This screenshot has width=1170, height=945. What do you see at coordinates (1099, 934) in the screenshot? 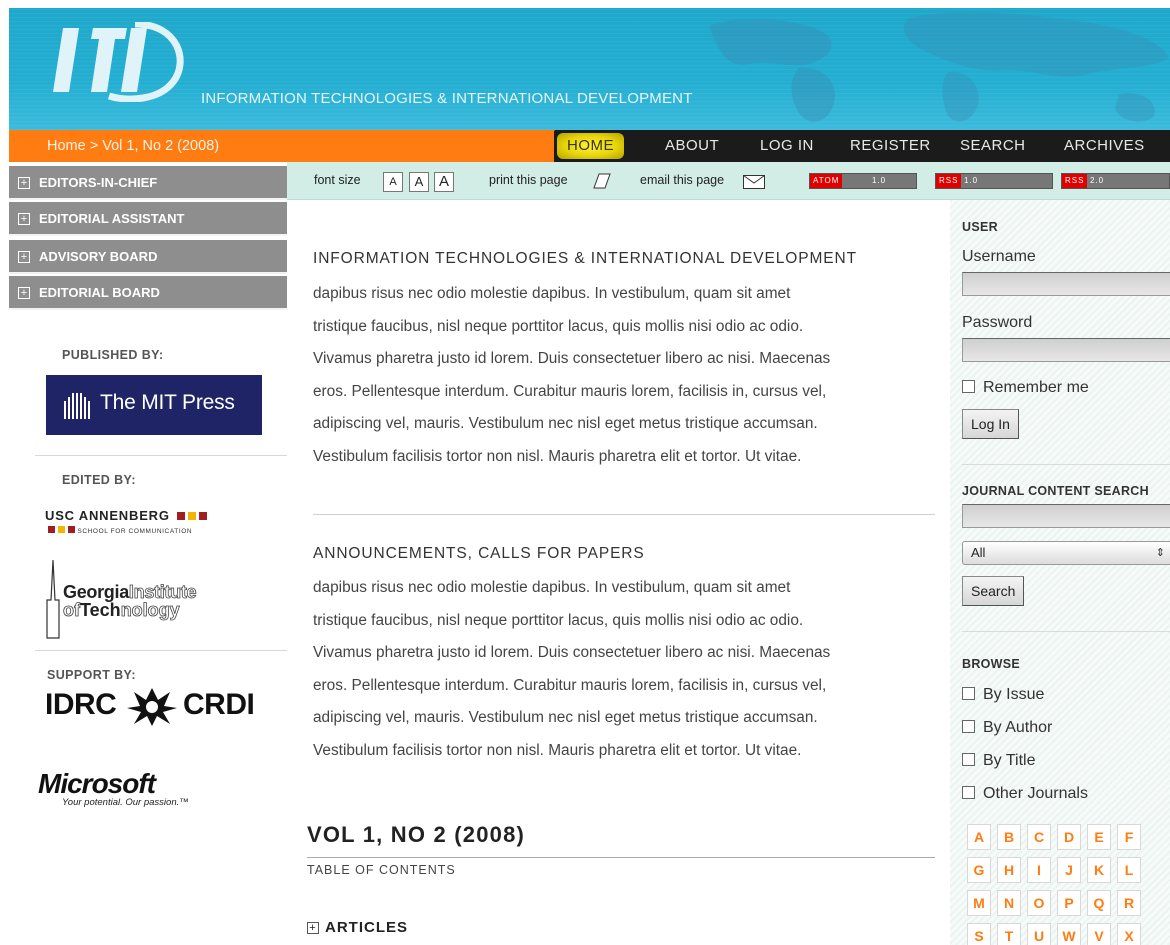
I see `alphabet-letter-v: V` at bounding box center [1099, 934].